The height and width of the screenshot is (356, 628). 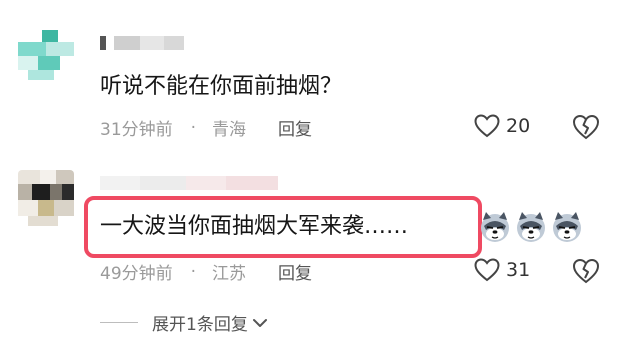 I want to click on comment-time: 31分钟前, so click(x=136, y=130).